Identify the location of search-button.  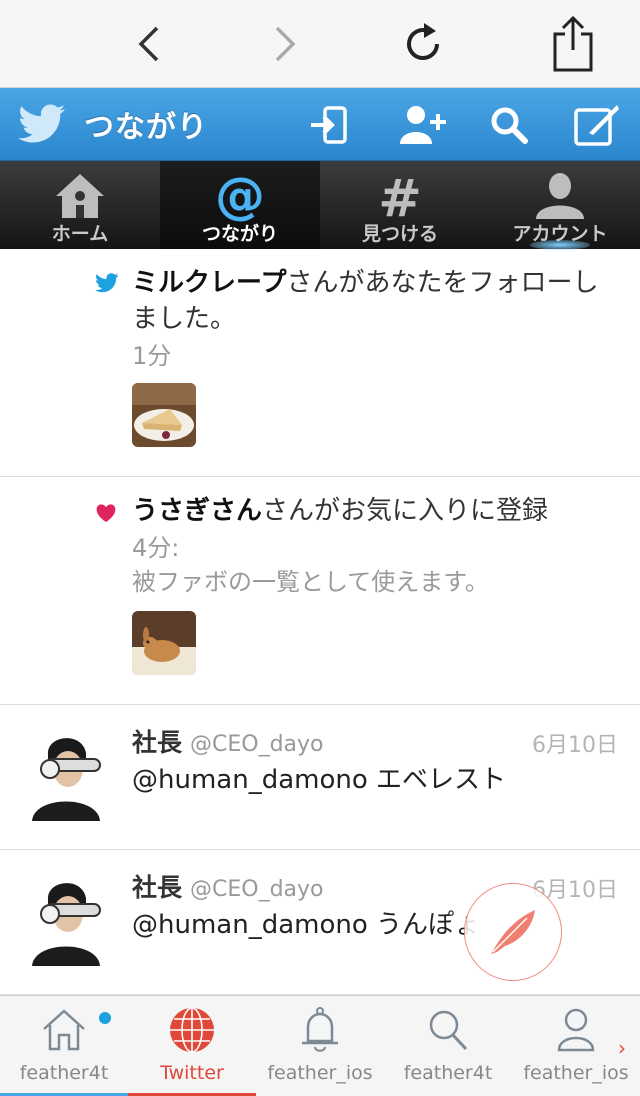
(509, 125).